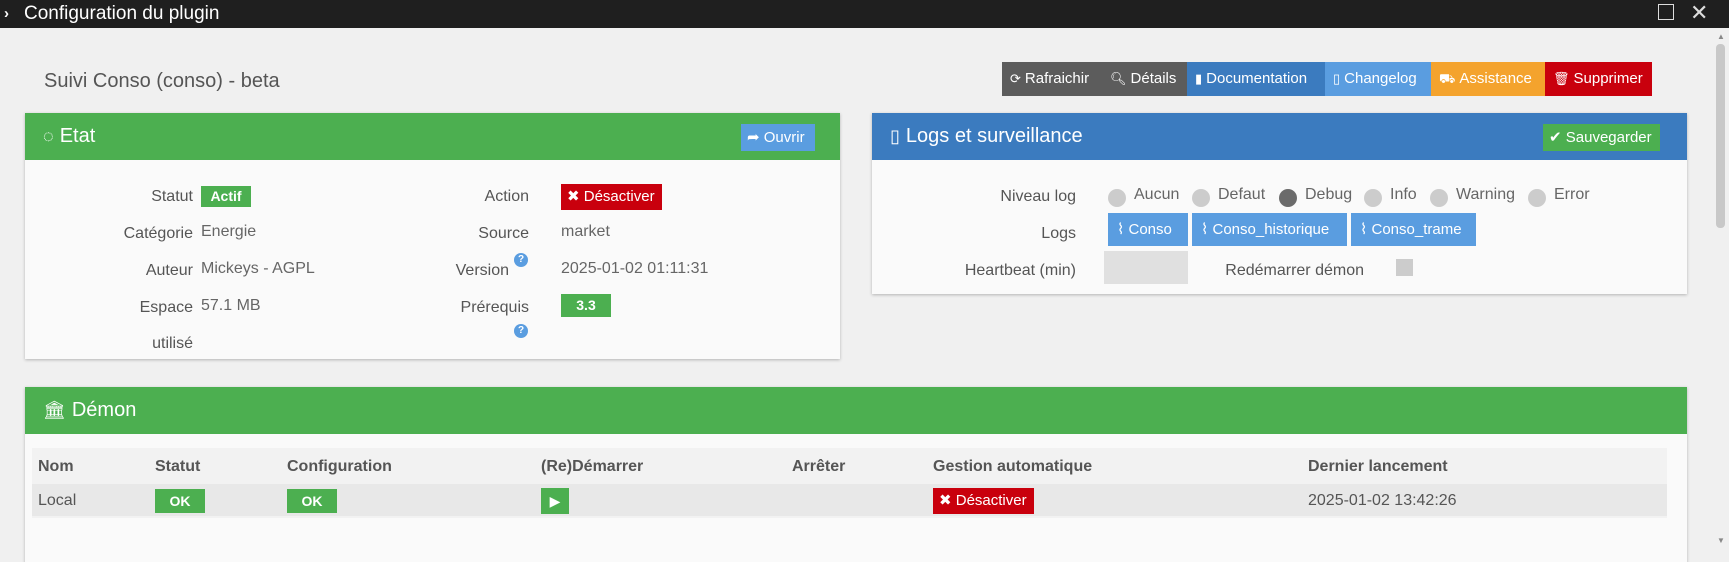  Describe the element at coordinates (1439, 198) in the screenshot. I see `radio-warning` at that location.